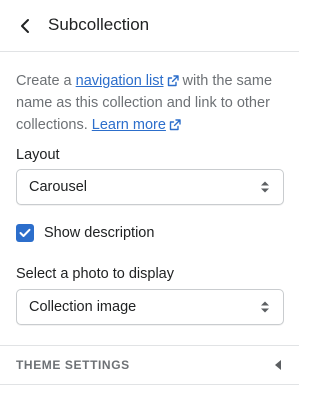 The height and width of the screenshot is (399, 320). What do you see at coordinates (95, 274) in the screenshot?
I see `photo-label: Select a photo to display` at bounding box center [95, 274].